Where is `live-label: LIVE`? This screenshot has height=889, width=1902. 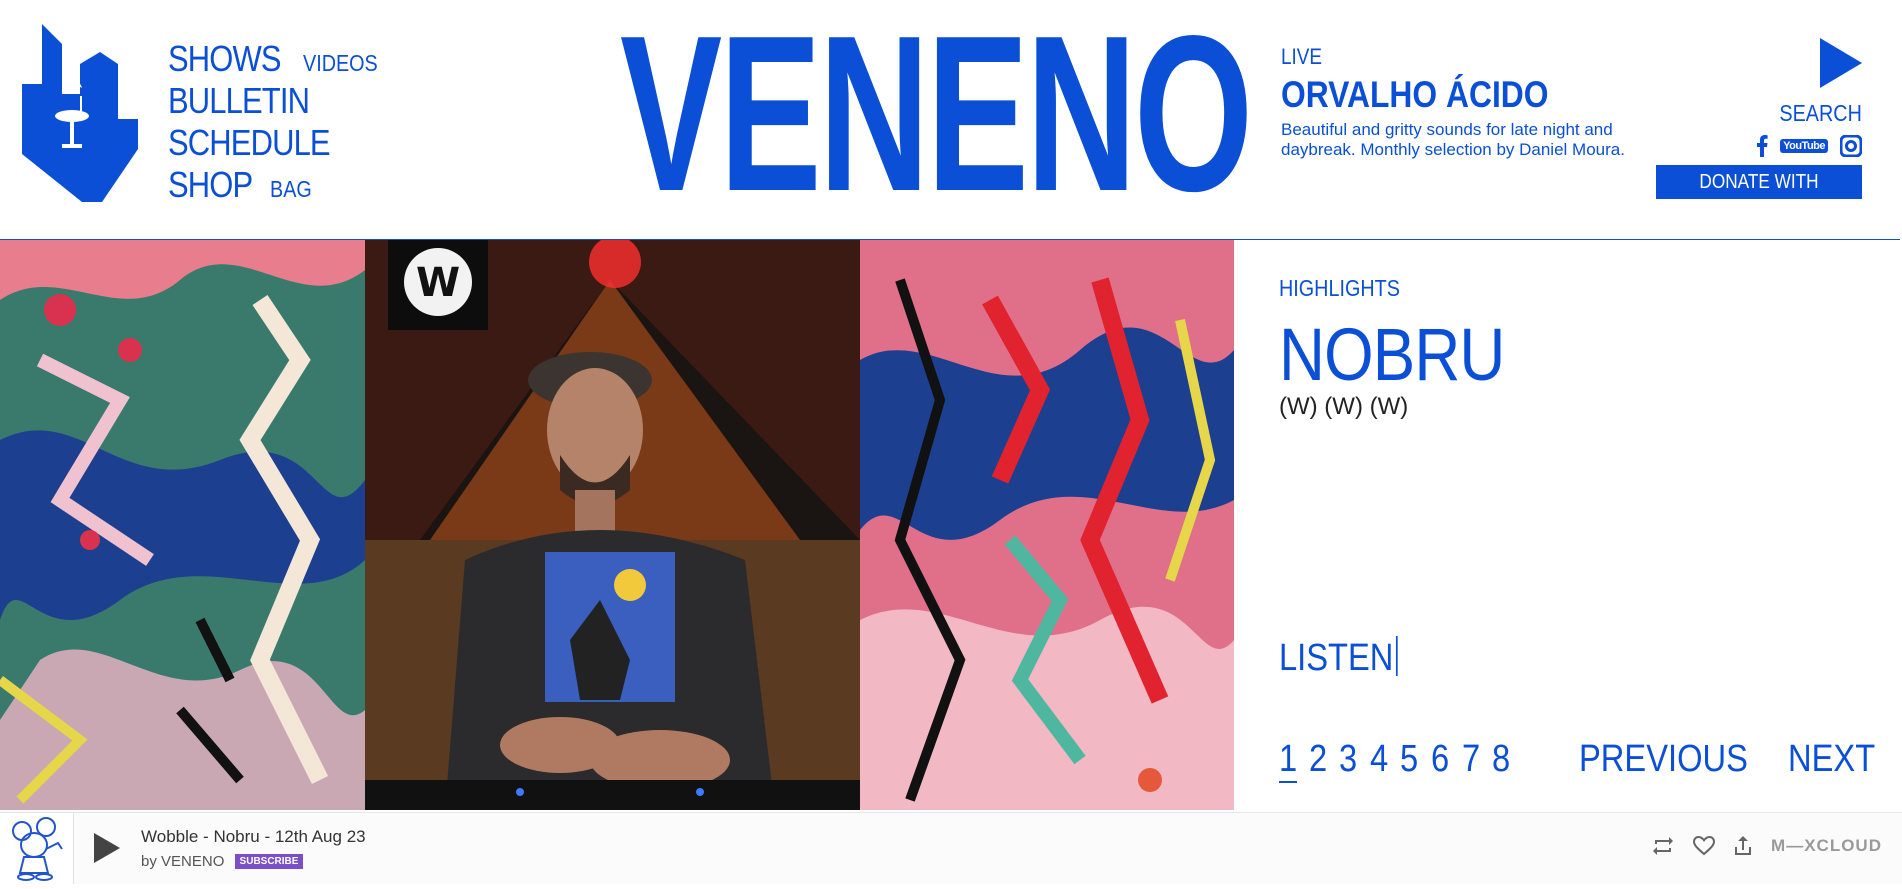
live-label: LIVE is located at coordinates (1302, 56).